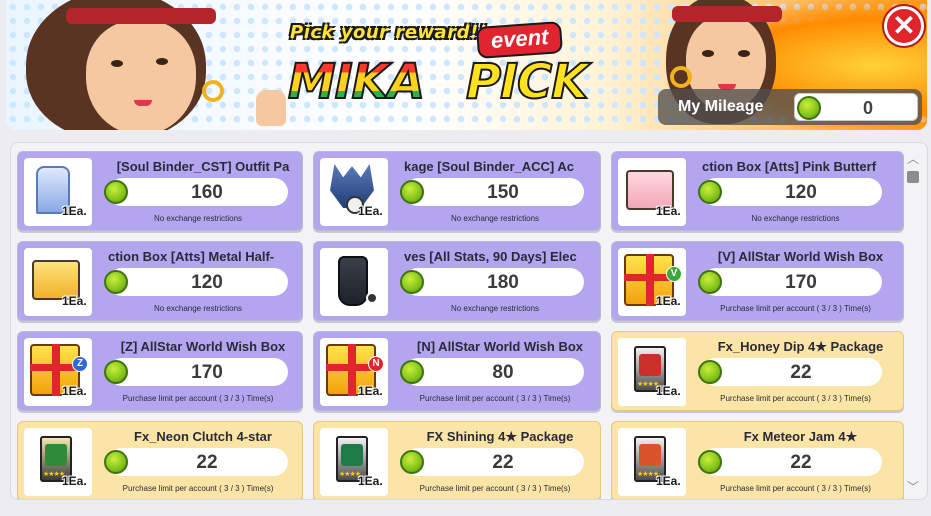 The height and width of the screenshot is (516, 931). I want to click on item-name: Fx_Honey Dip 4★ Package, so click(800, 346).